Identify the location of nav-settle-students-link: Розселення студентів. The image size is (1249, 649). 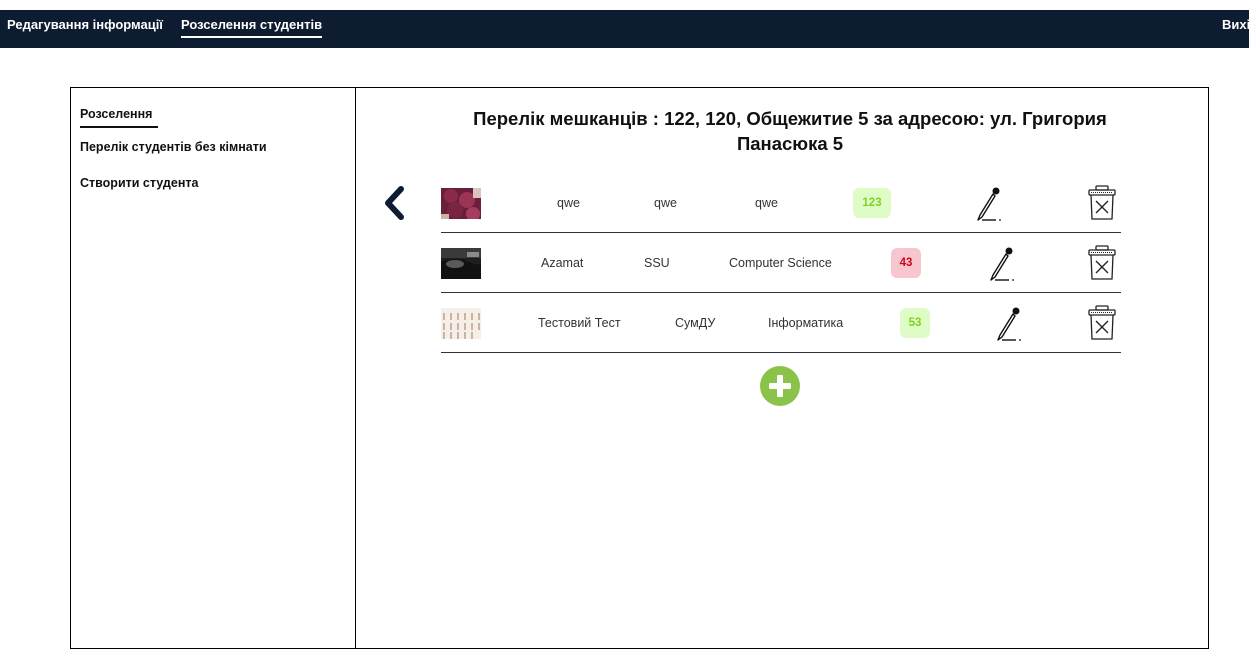
(252, 27).